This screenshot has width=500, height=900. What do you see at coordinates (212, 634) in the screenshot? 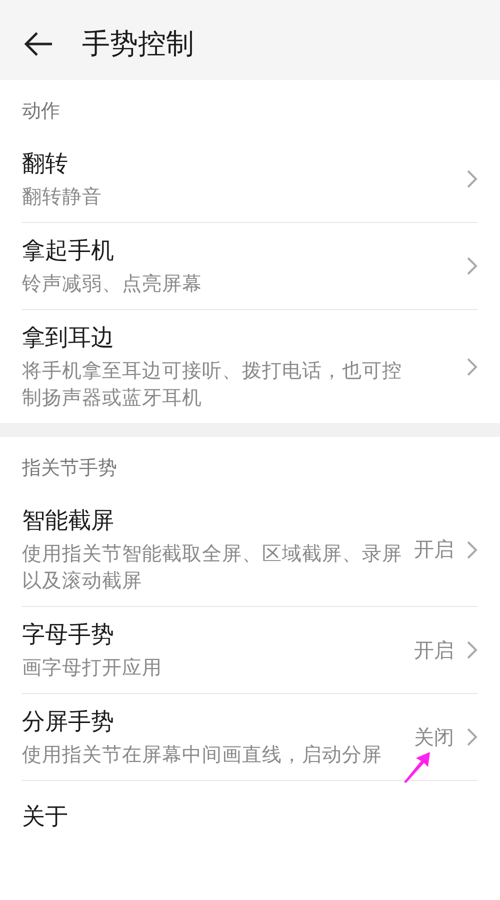
I see `item-title: 字母手势` at bounding box center [212, 634].